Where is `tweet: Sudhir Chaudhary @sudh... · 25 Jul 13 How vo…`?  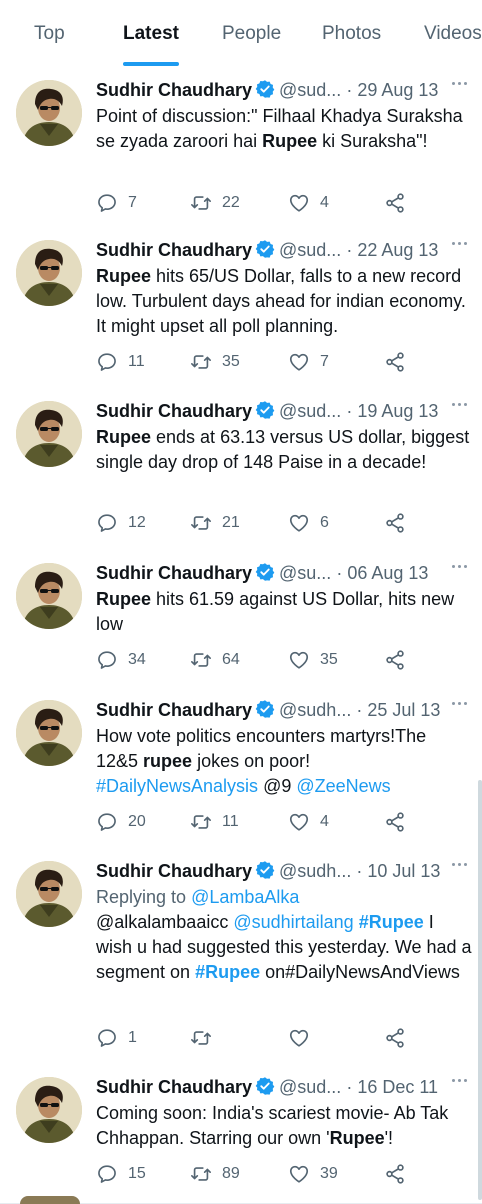
tweet: Sudhir Chaudhary @sudh... · 25 Jul 13 How vo… is located at coordinates (241, 767).